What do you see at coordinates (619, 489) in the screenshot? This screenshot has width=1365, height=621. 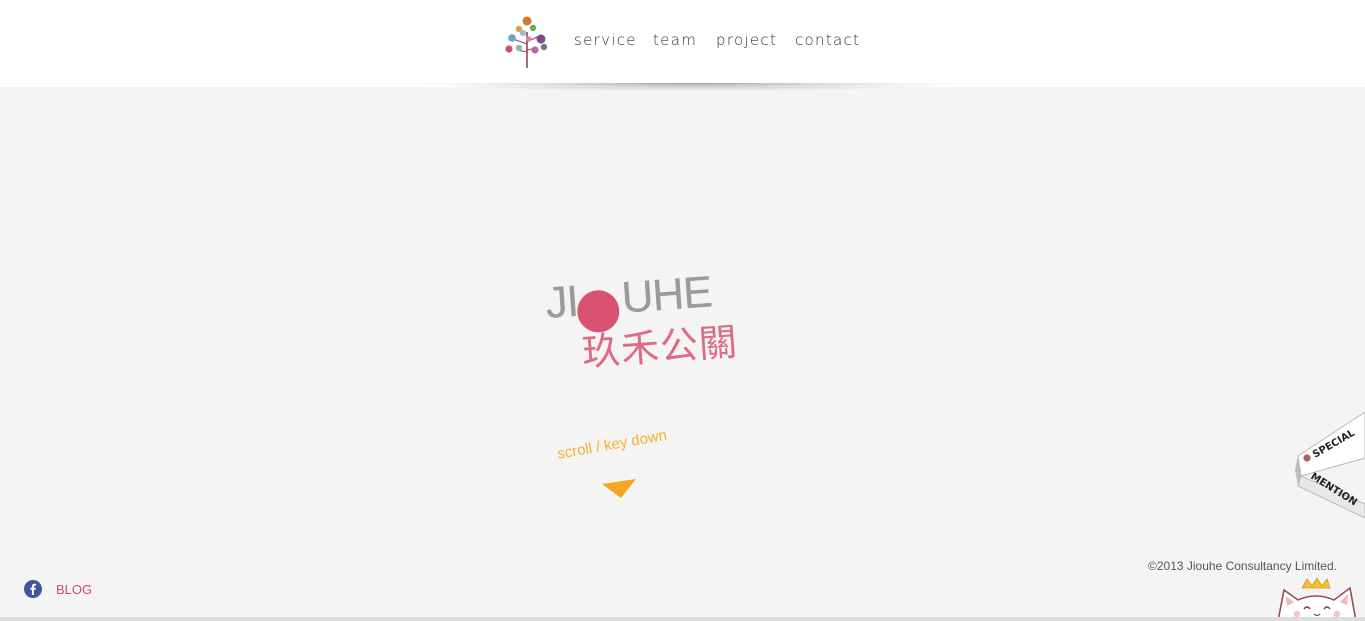 I see `arrow-down-icon` at bounding box center [619, 489].